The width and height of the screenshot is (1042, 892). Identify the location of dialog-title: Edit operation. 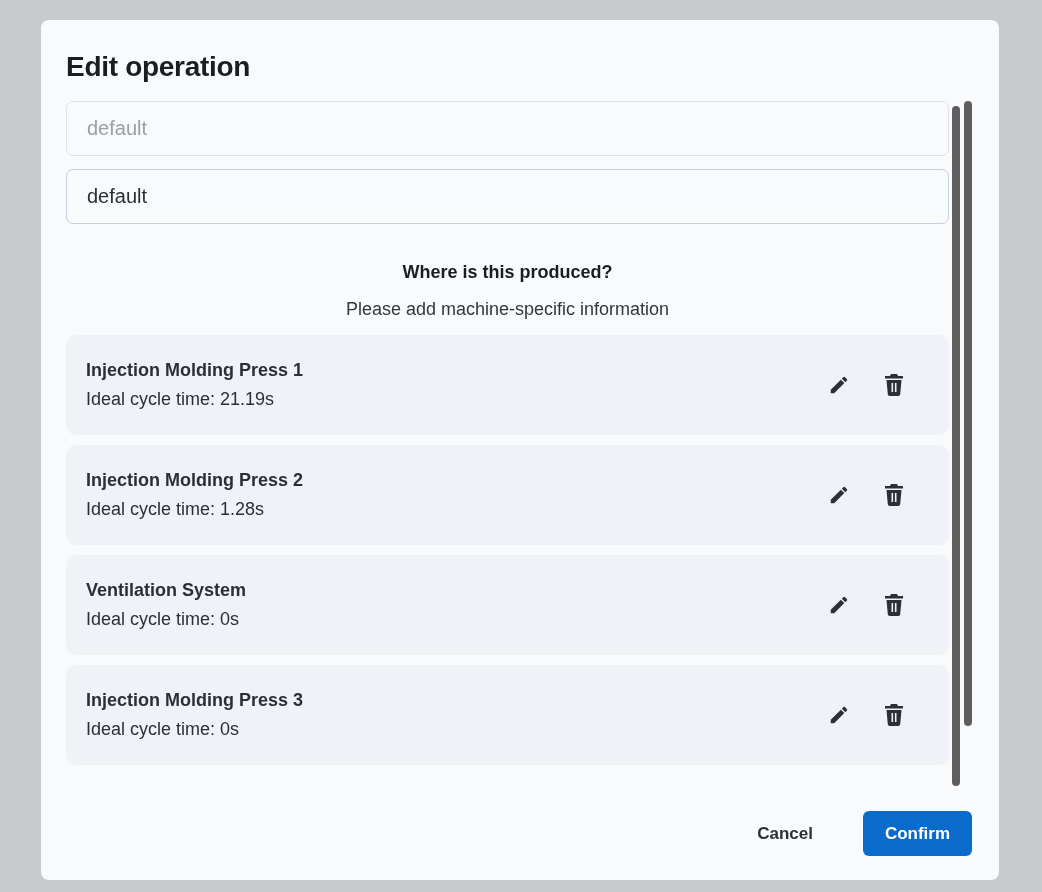
(159, 67).